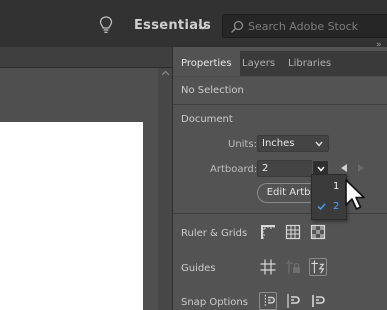 Image resolution: width=387 pixels, height=310 pixels. What do you see at coordinates (280, 76) in the screenshot?
I see `tab-divider` at bounding box center [280, 76].